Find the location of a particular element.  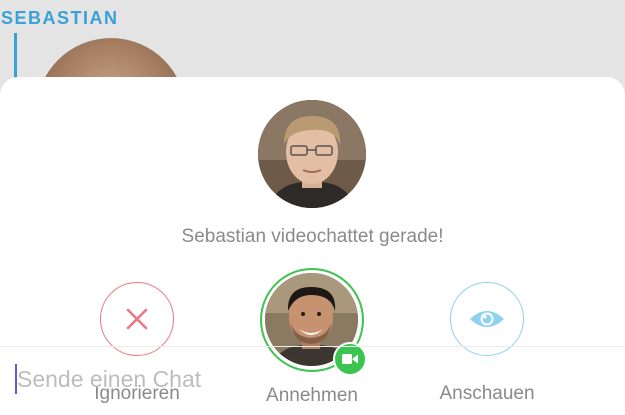

watch-circle is located at coordinates (487, 319).